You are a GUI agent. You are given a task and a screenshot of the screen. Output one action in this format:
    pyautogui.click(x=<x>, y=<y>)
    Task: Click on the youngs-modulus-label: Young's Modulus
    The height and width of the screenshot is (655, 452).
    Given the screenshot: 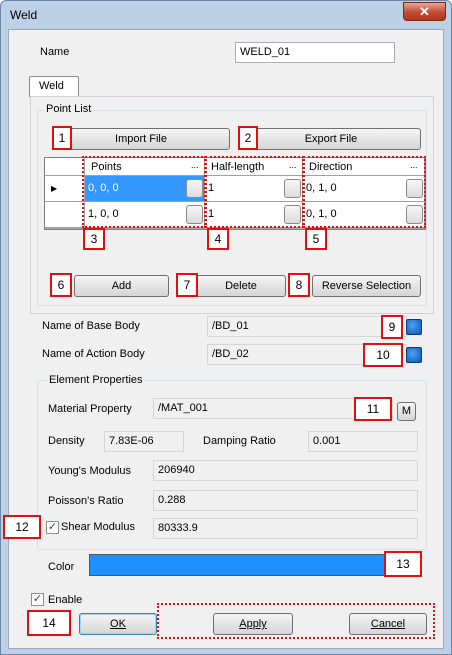 What is the action you would take?
    pyautogui.click(x=90, y=471)
    